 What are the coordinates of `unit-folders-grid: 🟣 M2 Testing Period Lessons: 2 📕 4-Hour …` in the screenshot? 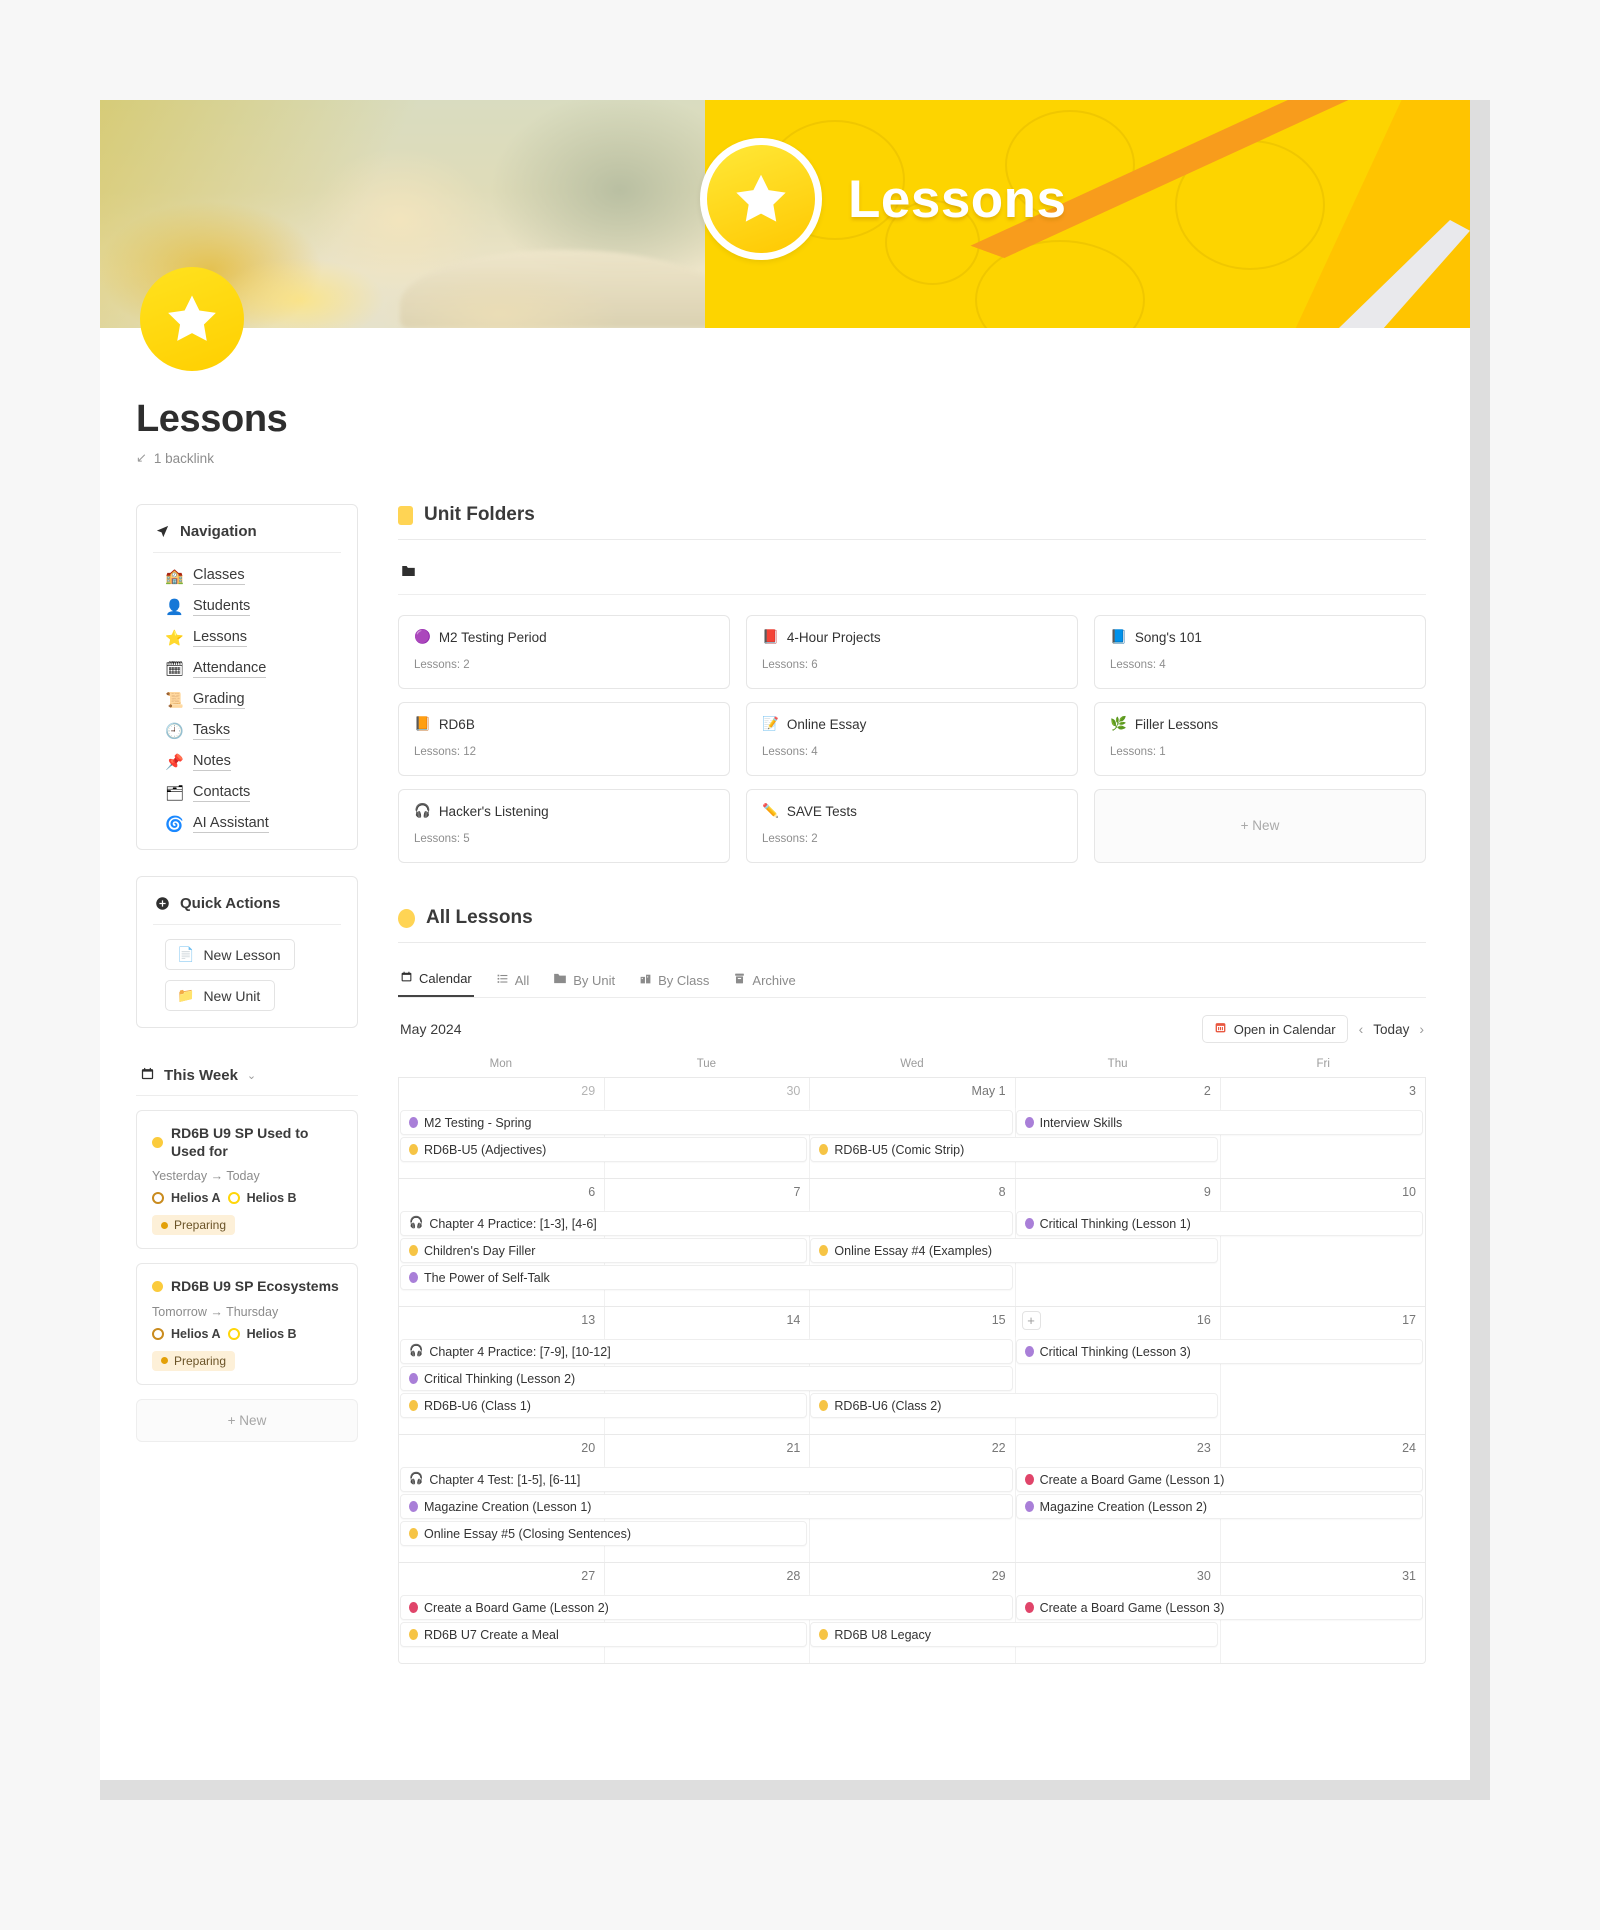 It's located at (912, 739).